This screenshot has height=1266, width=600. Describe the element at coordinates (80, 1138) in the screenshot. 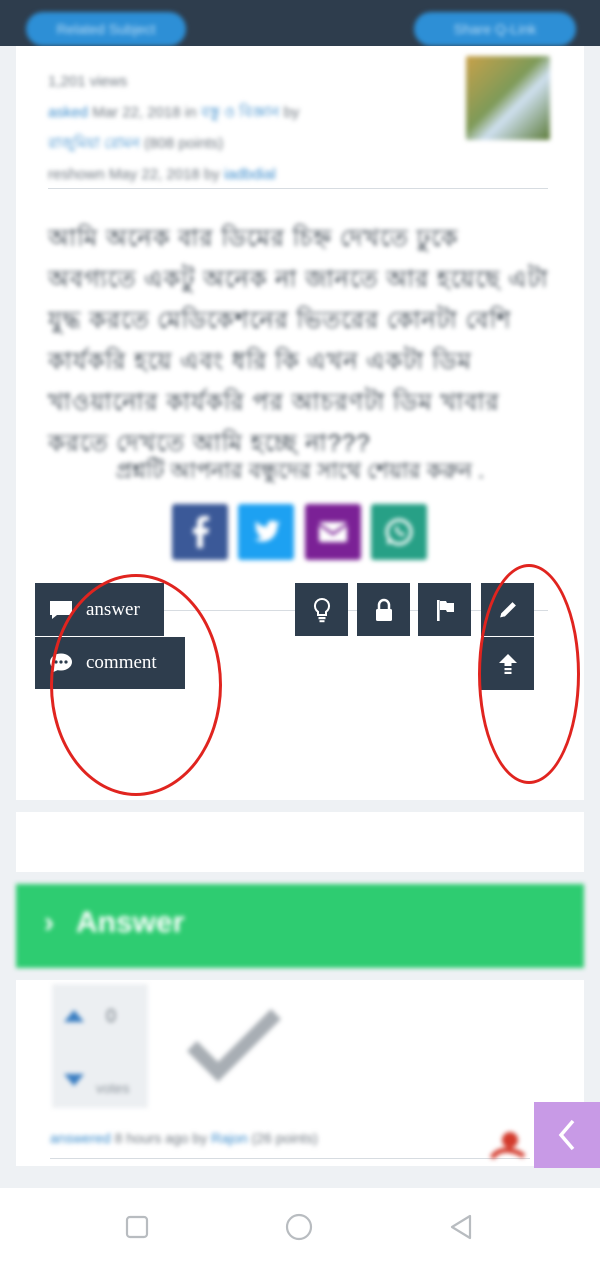

I see `answered-link: answered` at that location.